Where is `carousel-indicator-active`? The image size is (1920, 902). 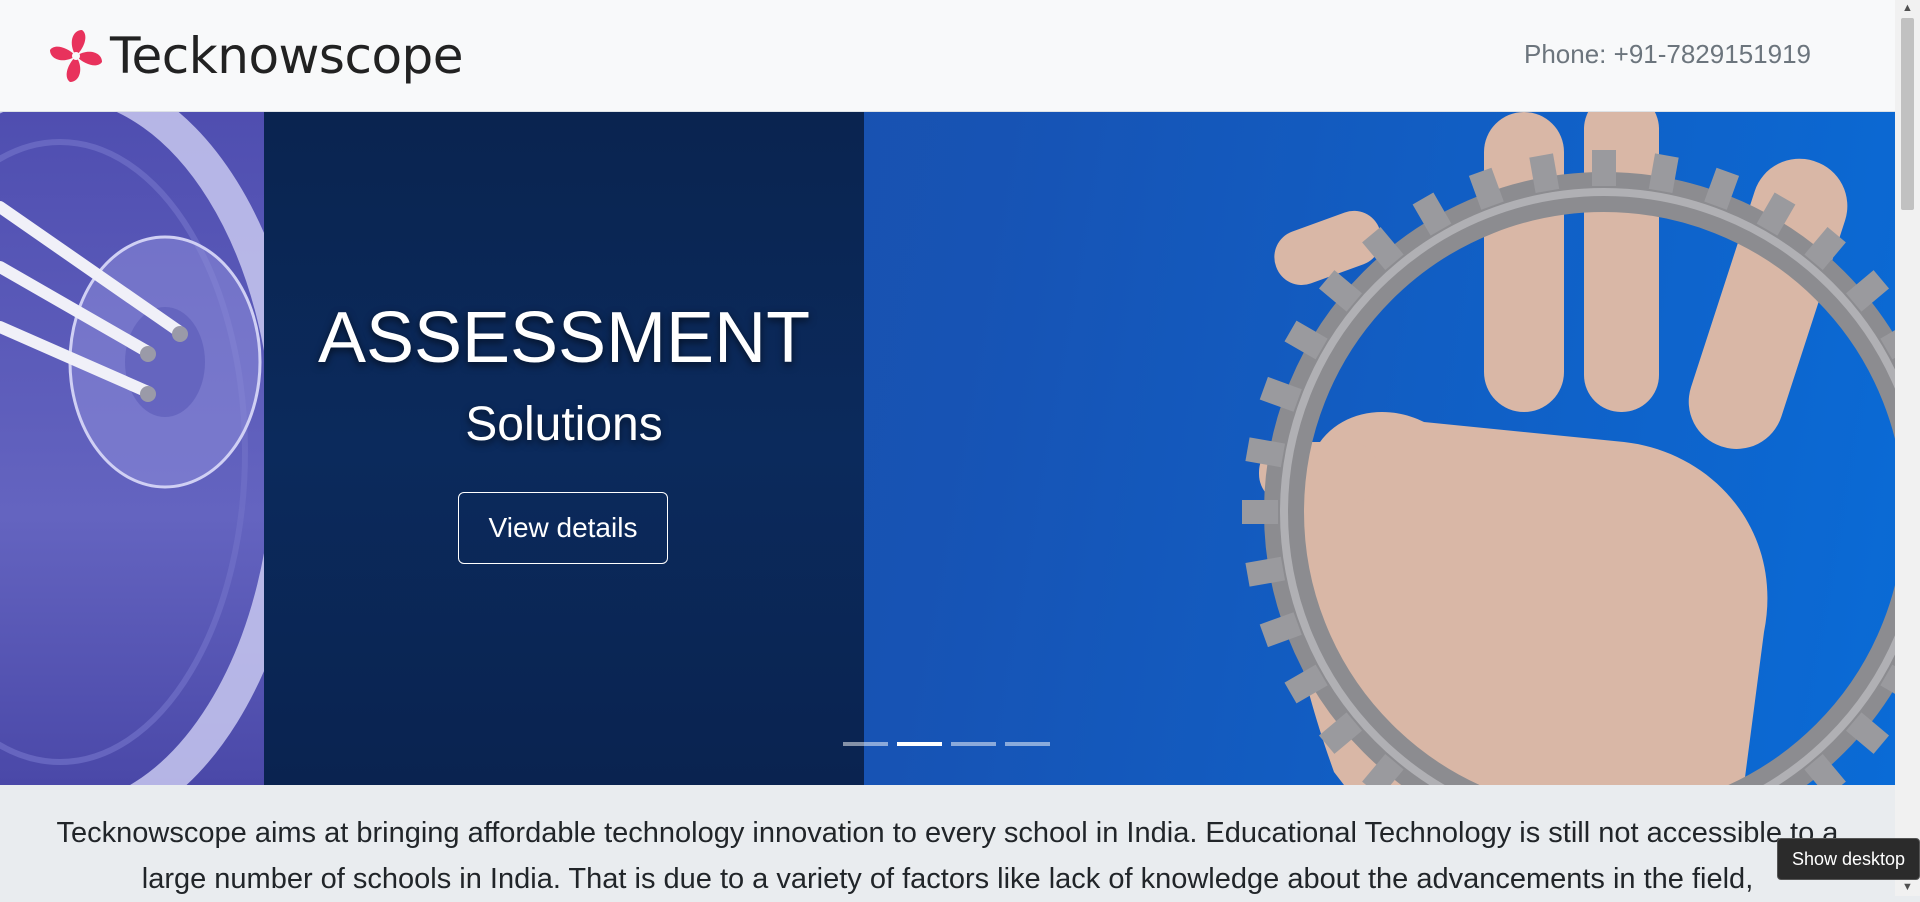 carousel-indicator-active is located at coordinates (919, 744).